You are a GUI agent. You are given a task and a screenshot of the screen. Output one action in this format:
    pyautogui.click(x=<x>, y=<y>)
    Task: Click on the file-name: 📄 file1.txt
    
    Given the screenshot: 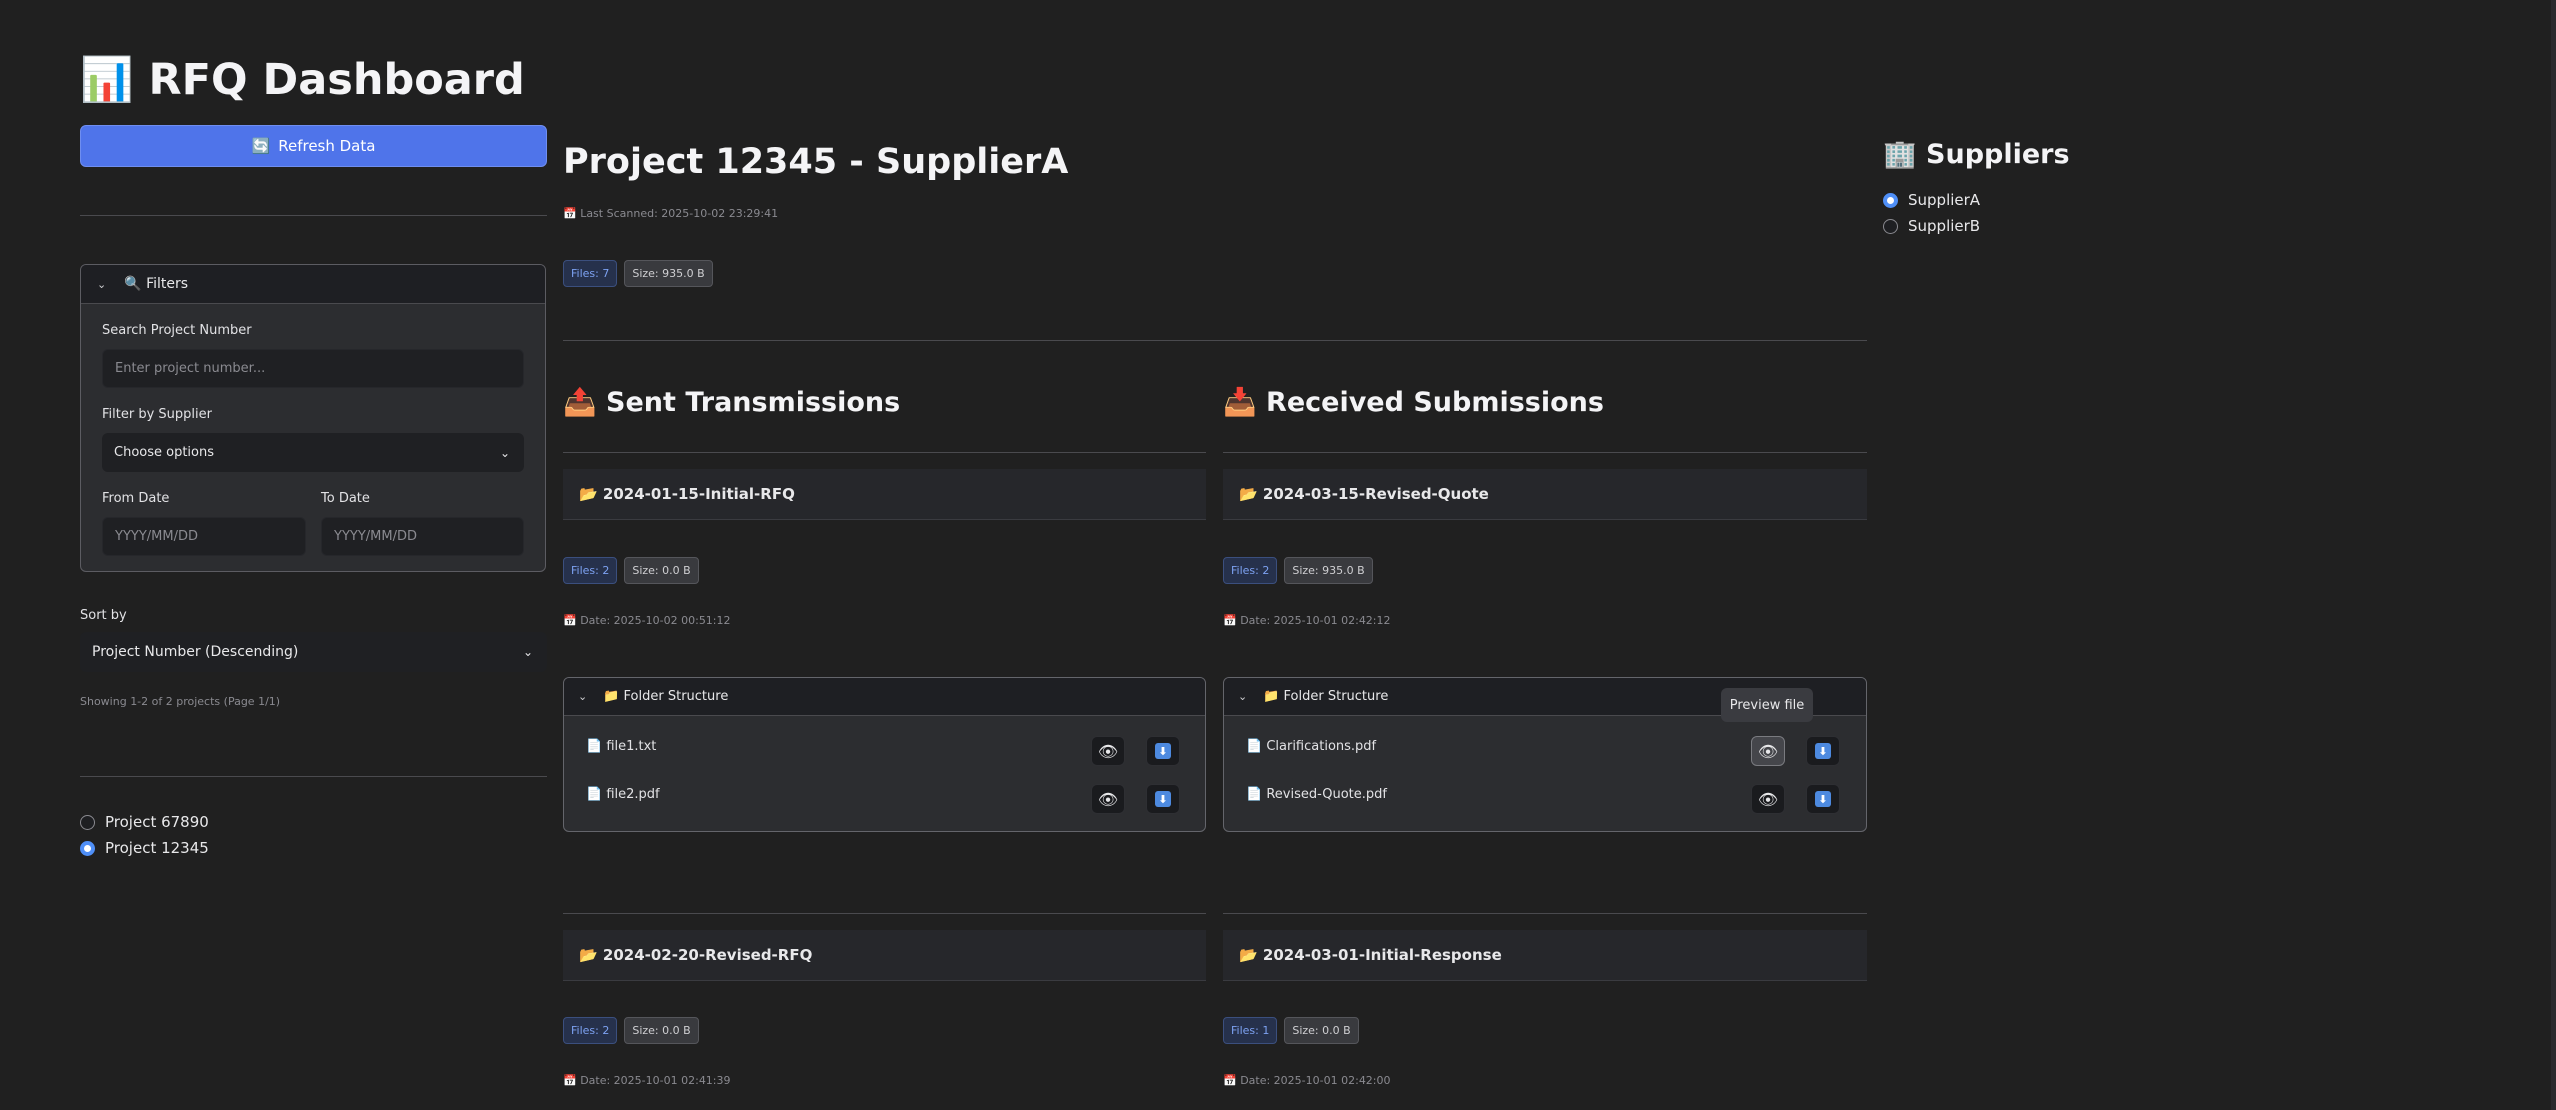 What is the action you would take?
    pyautogui.click(x=621, y=746)
    